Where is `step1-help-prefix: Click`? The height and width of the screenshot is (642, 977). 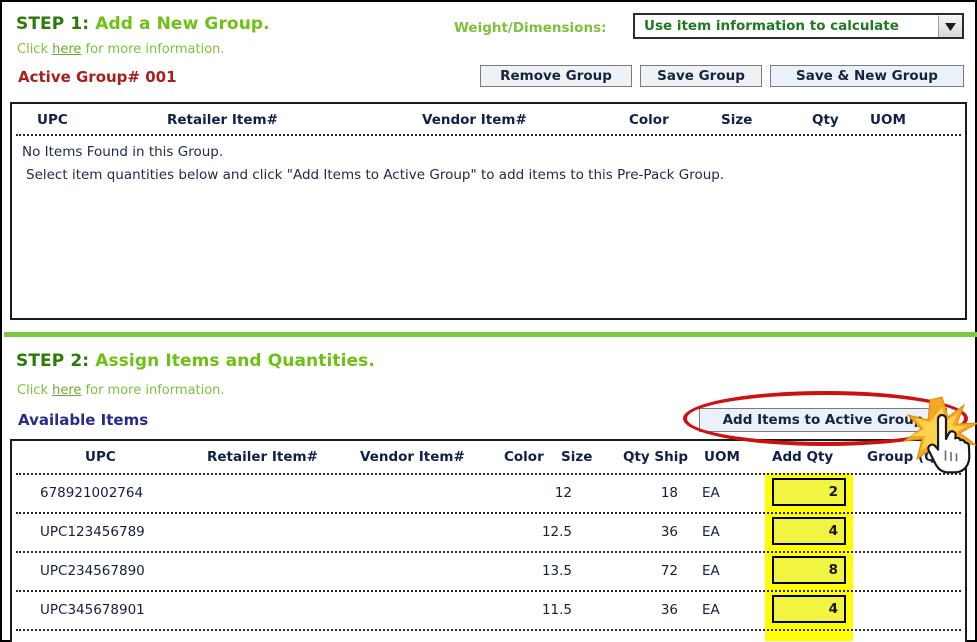
step1-help-prefix: Click is located at coordinates (35, 49).